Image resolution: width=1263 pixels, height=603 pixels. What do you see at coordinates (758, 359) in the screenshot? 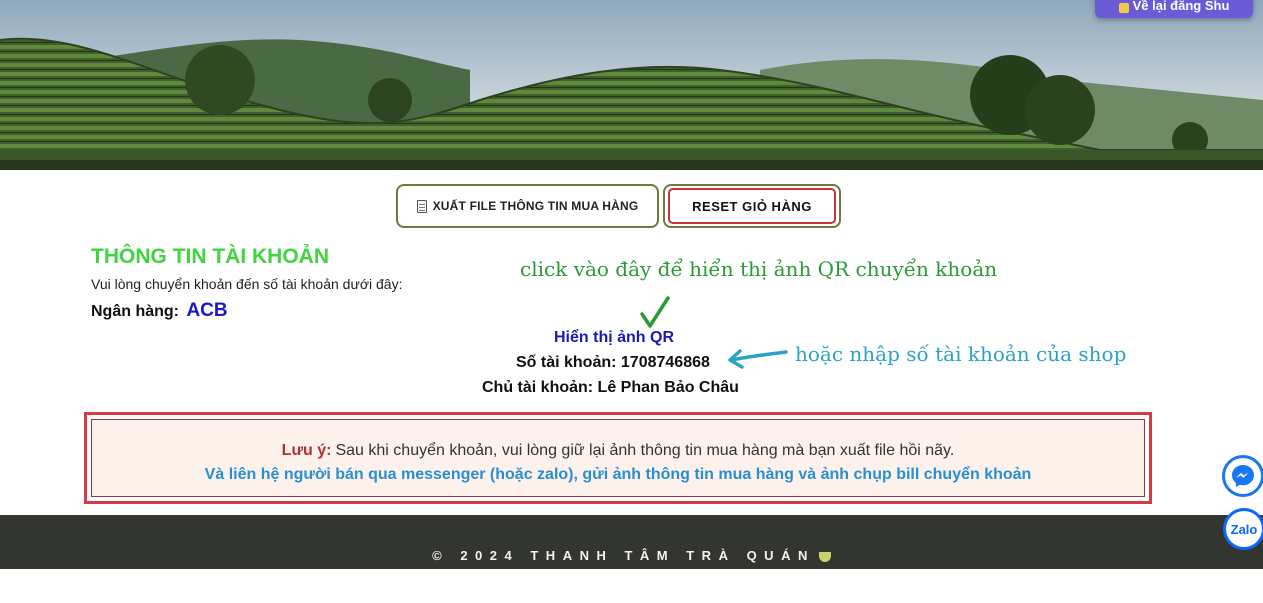
I see `arrow-left-icon` at bounding box center [758, 359].